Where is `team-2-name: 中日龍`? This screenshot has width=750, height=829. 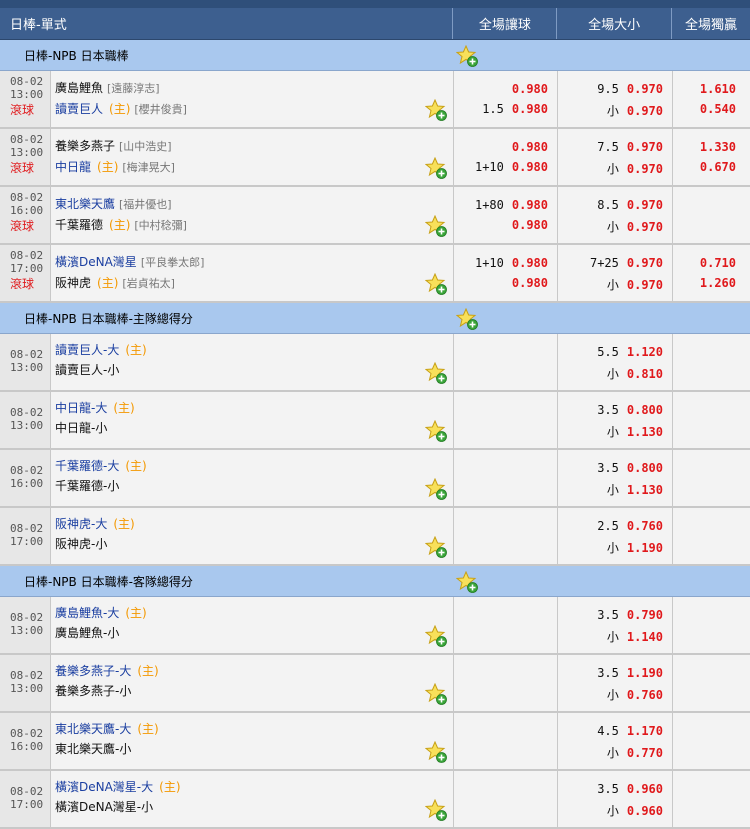
team-2-name: 中日龍 is located at coordinates (73, 167).